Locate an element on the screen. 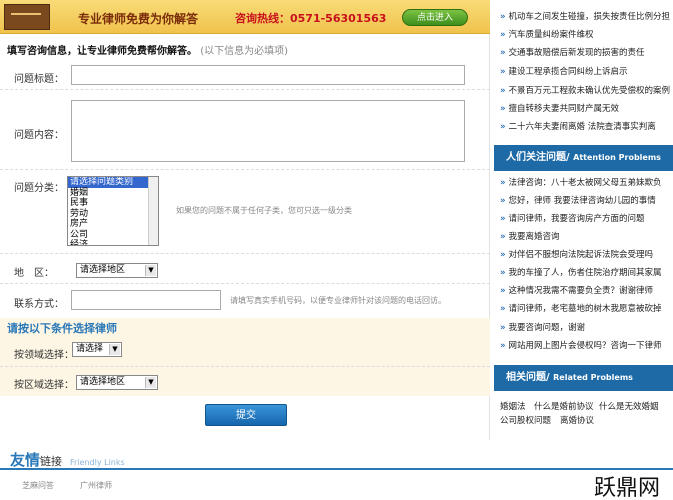  list-item: » 机动车之间发生碰撞，损失按责任比例分担 is located at coordinates (585, 16).